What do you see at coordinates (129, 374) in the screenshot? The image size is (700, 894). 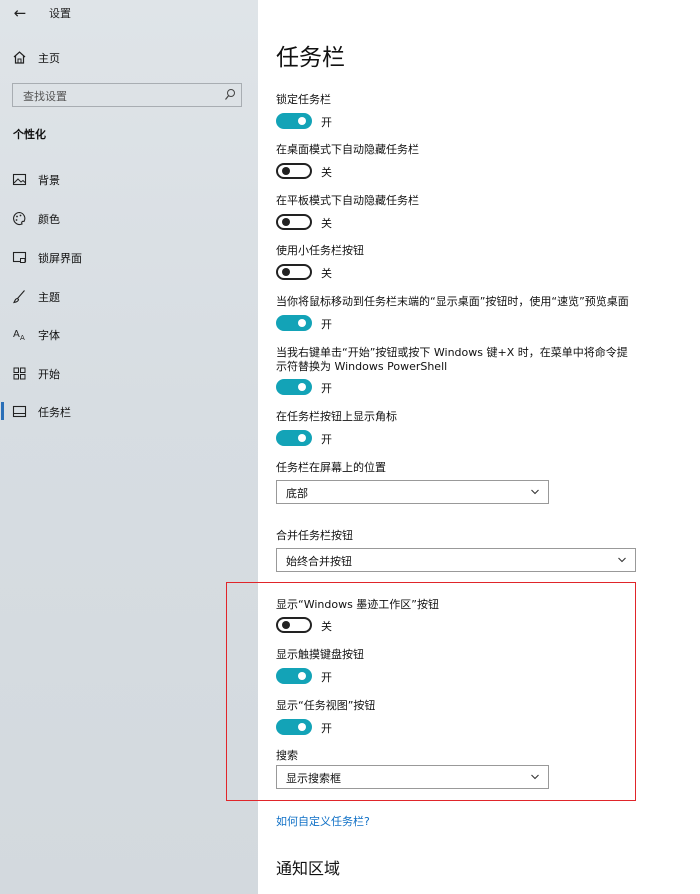 I see `sidebar-item-start: 开始` at bounding box center [129, 374].